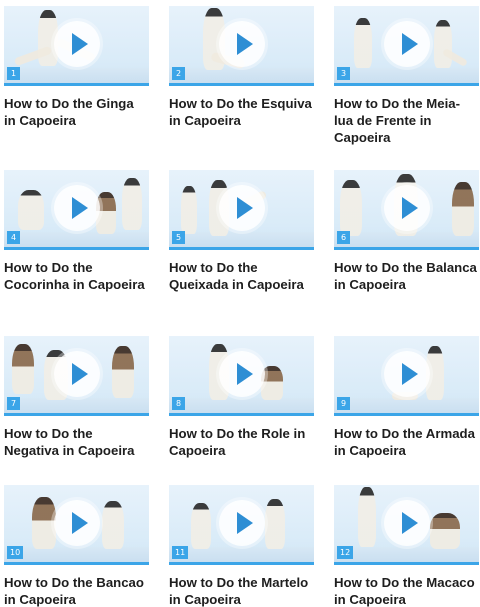 The width and height of the screenshot is (480, 607). I want to click on video-card: 7 How to Do the Negativa in Capoeira, so click(76, 397).